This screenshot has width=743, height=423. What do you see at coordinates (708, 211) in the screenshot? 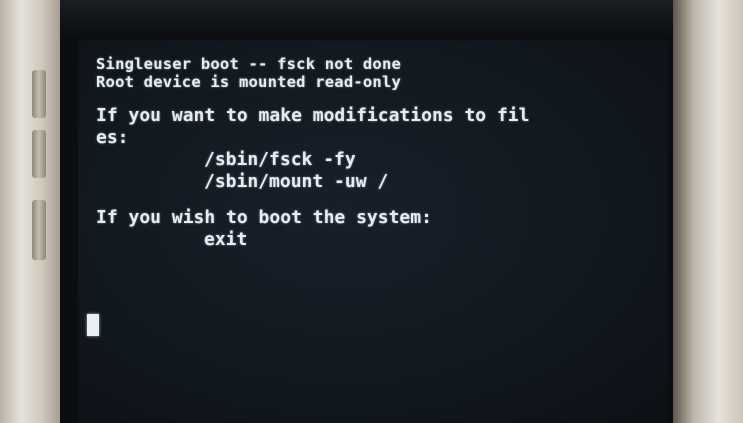
I see `phone-right-edge` at bounding box center [708, 211].